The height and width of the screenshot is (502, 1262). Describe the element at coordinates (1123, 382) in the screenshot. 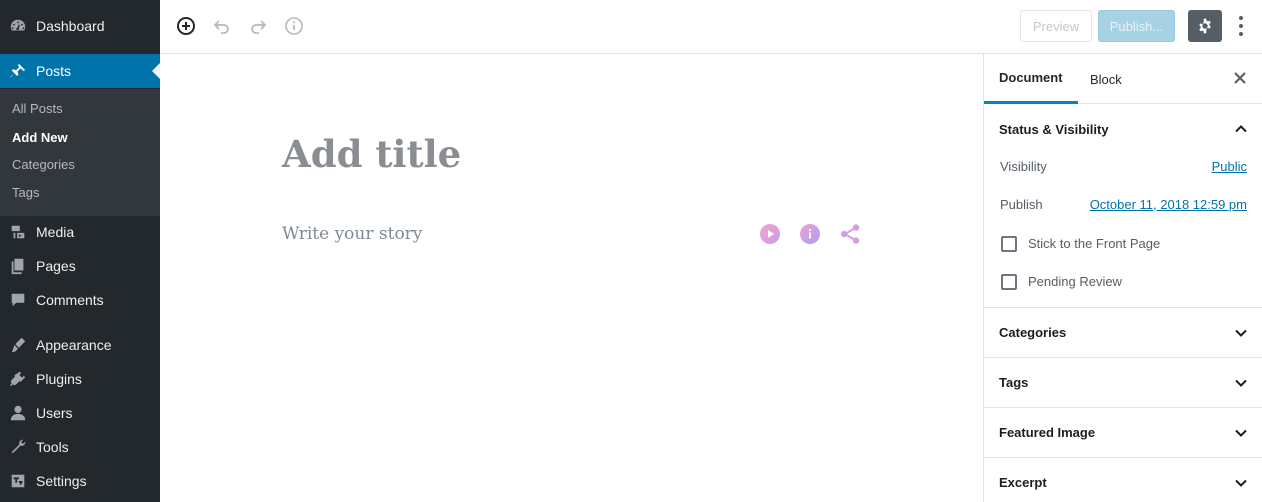

I see `section-tags: Tags` at that location.